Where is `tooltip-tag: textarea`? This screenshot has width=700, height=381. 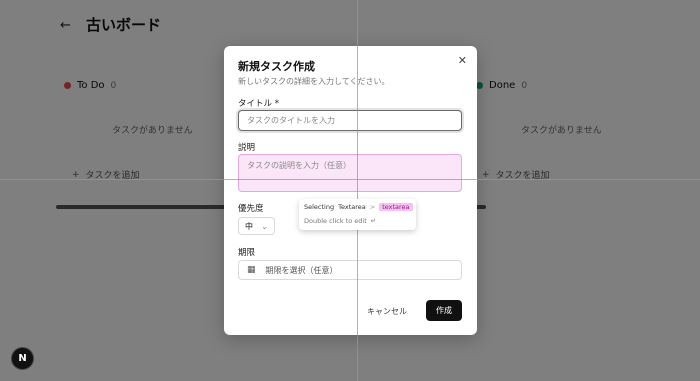
tooltip-tag: textarea is located at coordinates (396, 207).